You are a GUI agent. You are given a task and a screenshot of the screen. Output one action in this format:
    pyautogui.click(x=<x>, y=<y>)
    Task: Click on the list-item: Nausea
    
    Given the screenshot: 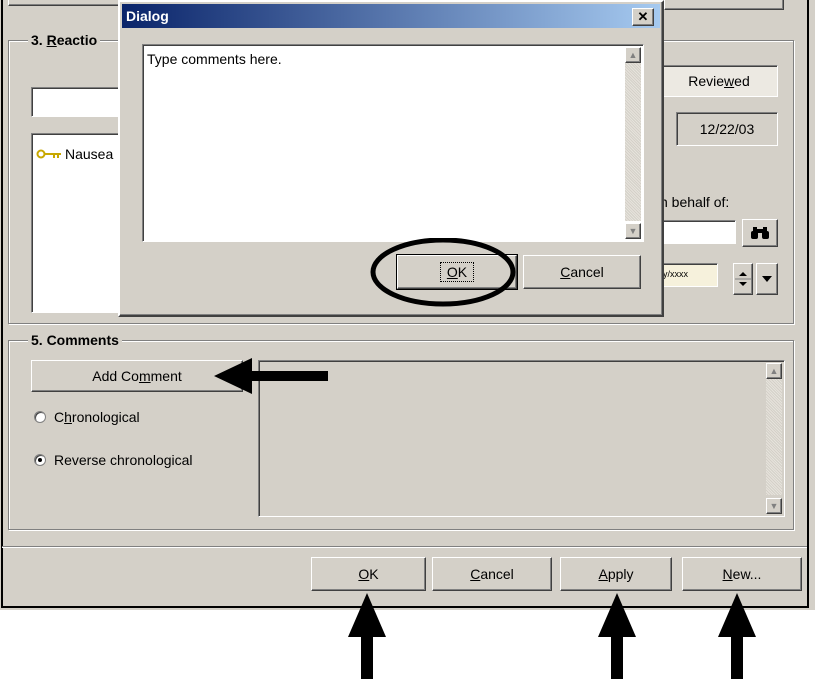 What is the action you would take?
    pyautogui.click(x=74, y=154)
    